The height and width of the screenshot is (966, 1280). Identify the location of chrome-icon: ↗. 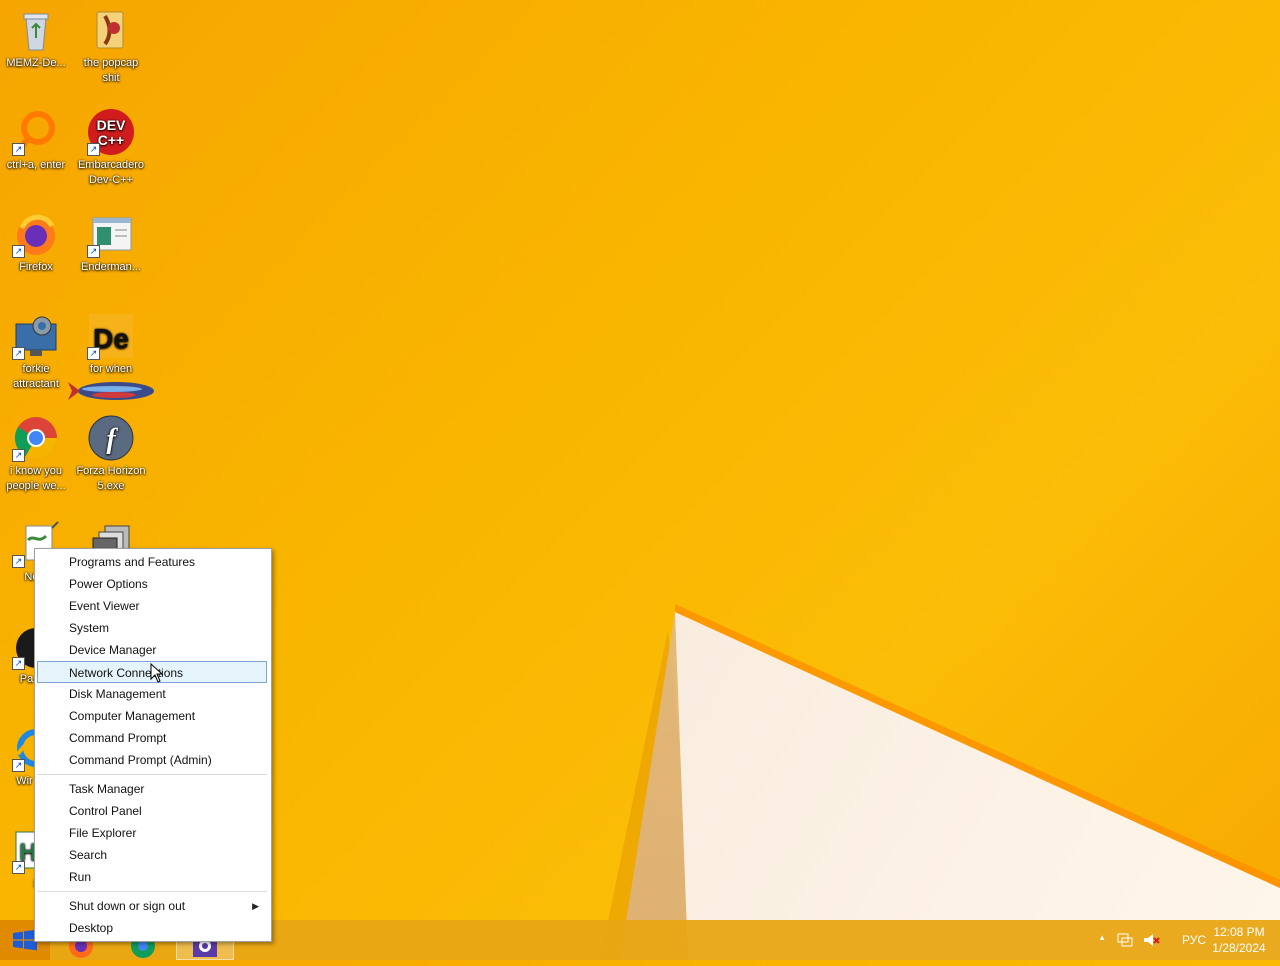
(36, 438).